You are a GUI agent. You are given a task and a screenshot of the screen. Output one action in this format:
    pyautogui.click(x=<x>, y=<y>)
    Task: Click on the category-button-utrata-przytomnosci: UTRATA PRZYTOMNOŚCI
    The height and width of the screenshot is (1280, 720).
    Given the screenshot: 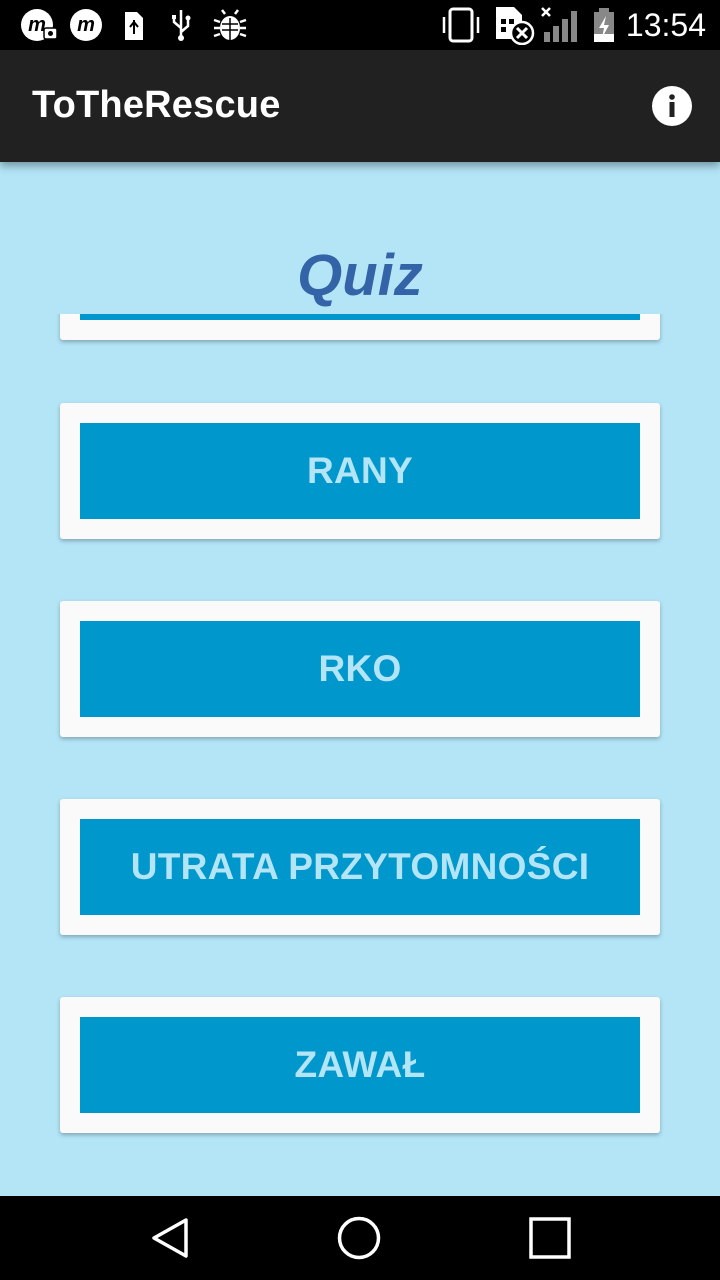 What is the action you would take?
    pyautogui.click(x=360, y=867)
    